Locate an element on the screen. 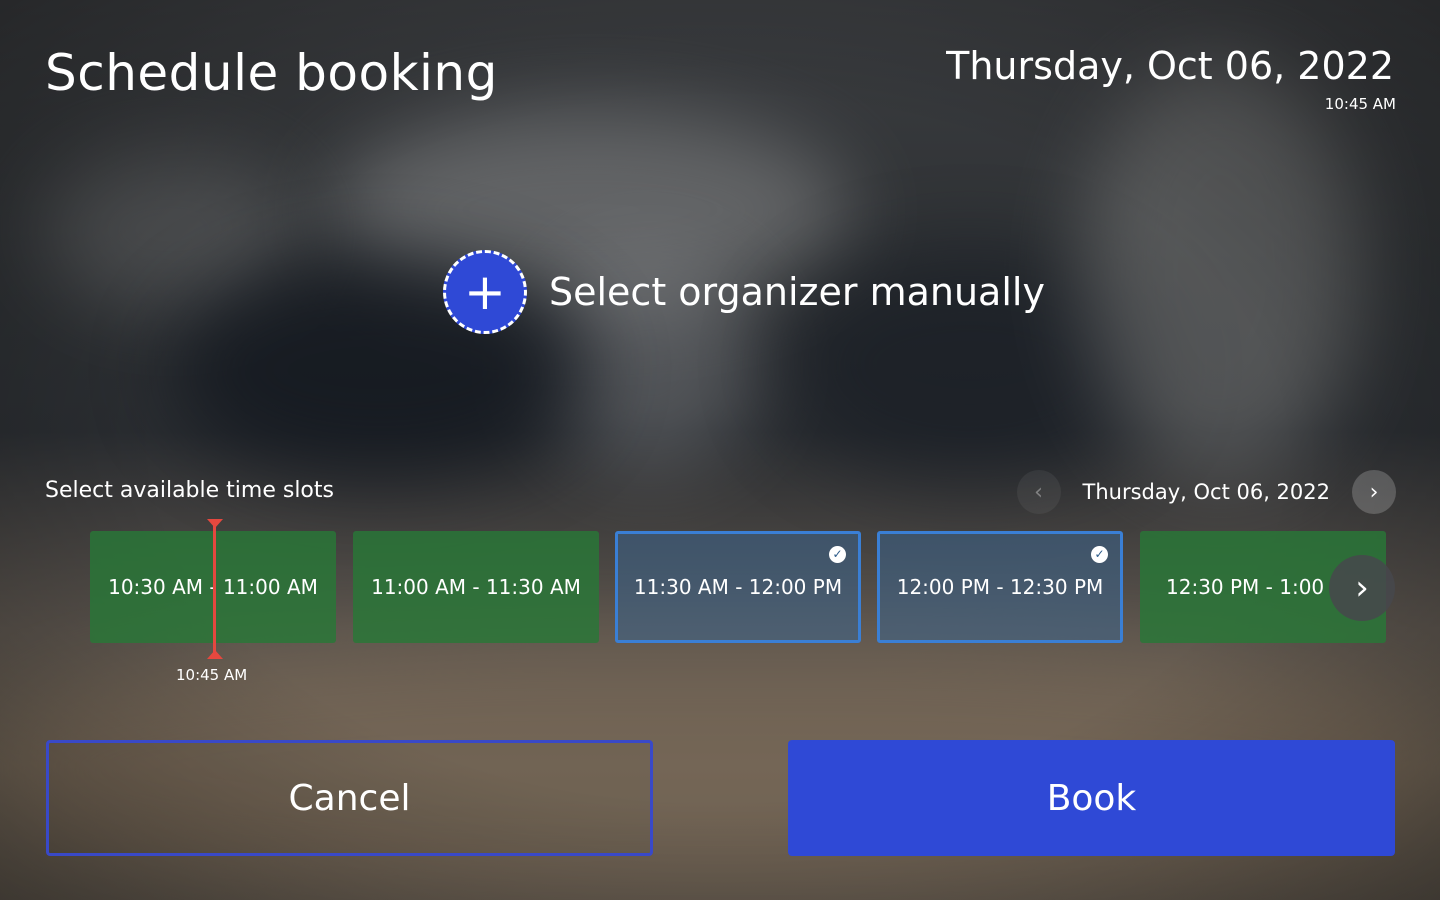 The width and height of the screenshot is (1440, 900). cancel-button: Cancel is located at coordinates (349, 798).